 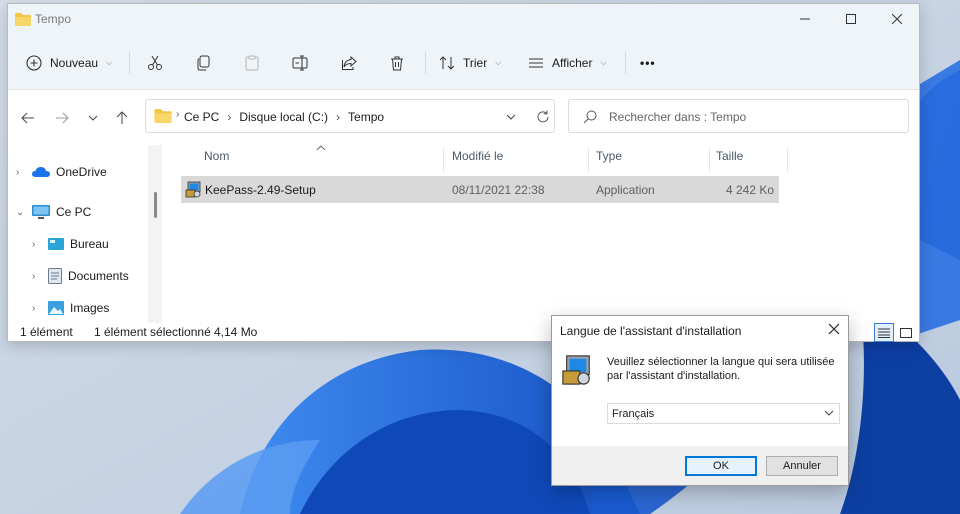 What do you see at coordinates (28, 118) in the screenshot?
I see `back-button` at bounding box center [28, 118].